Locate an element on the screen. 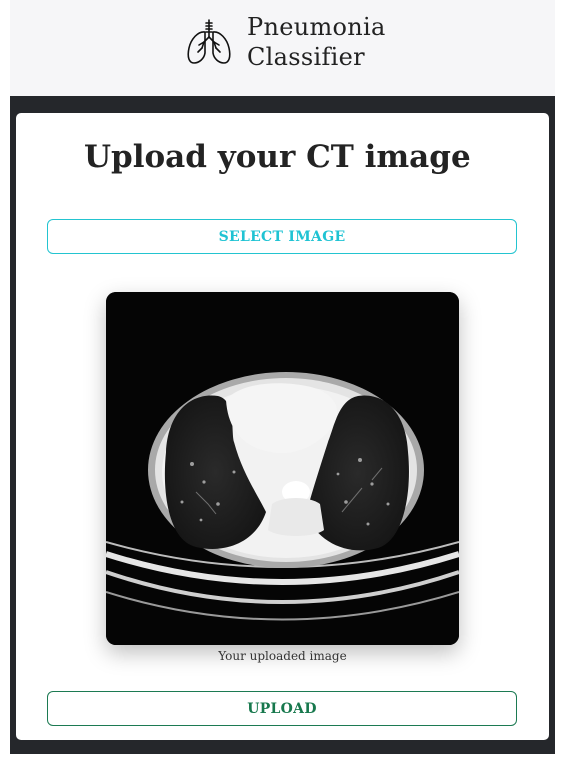 This screenshot has width=565, height=763. upload-button: UPLOAD is located at coordinates (282, 708).